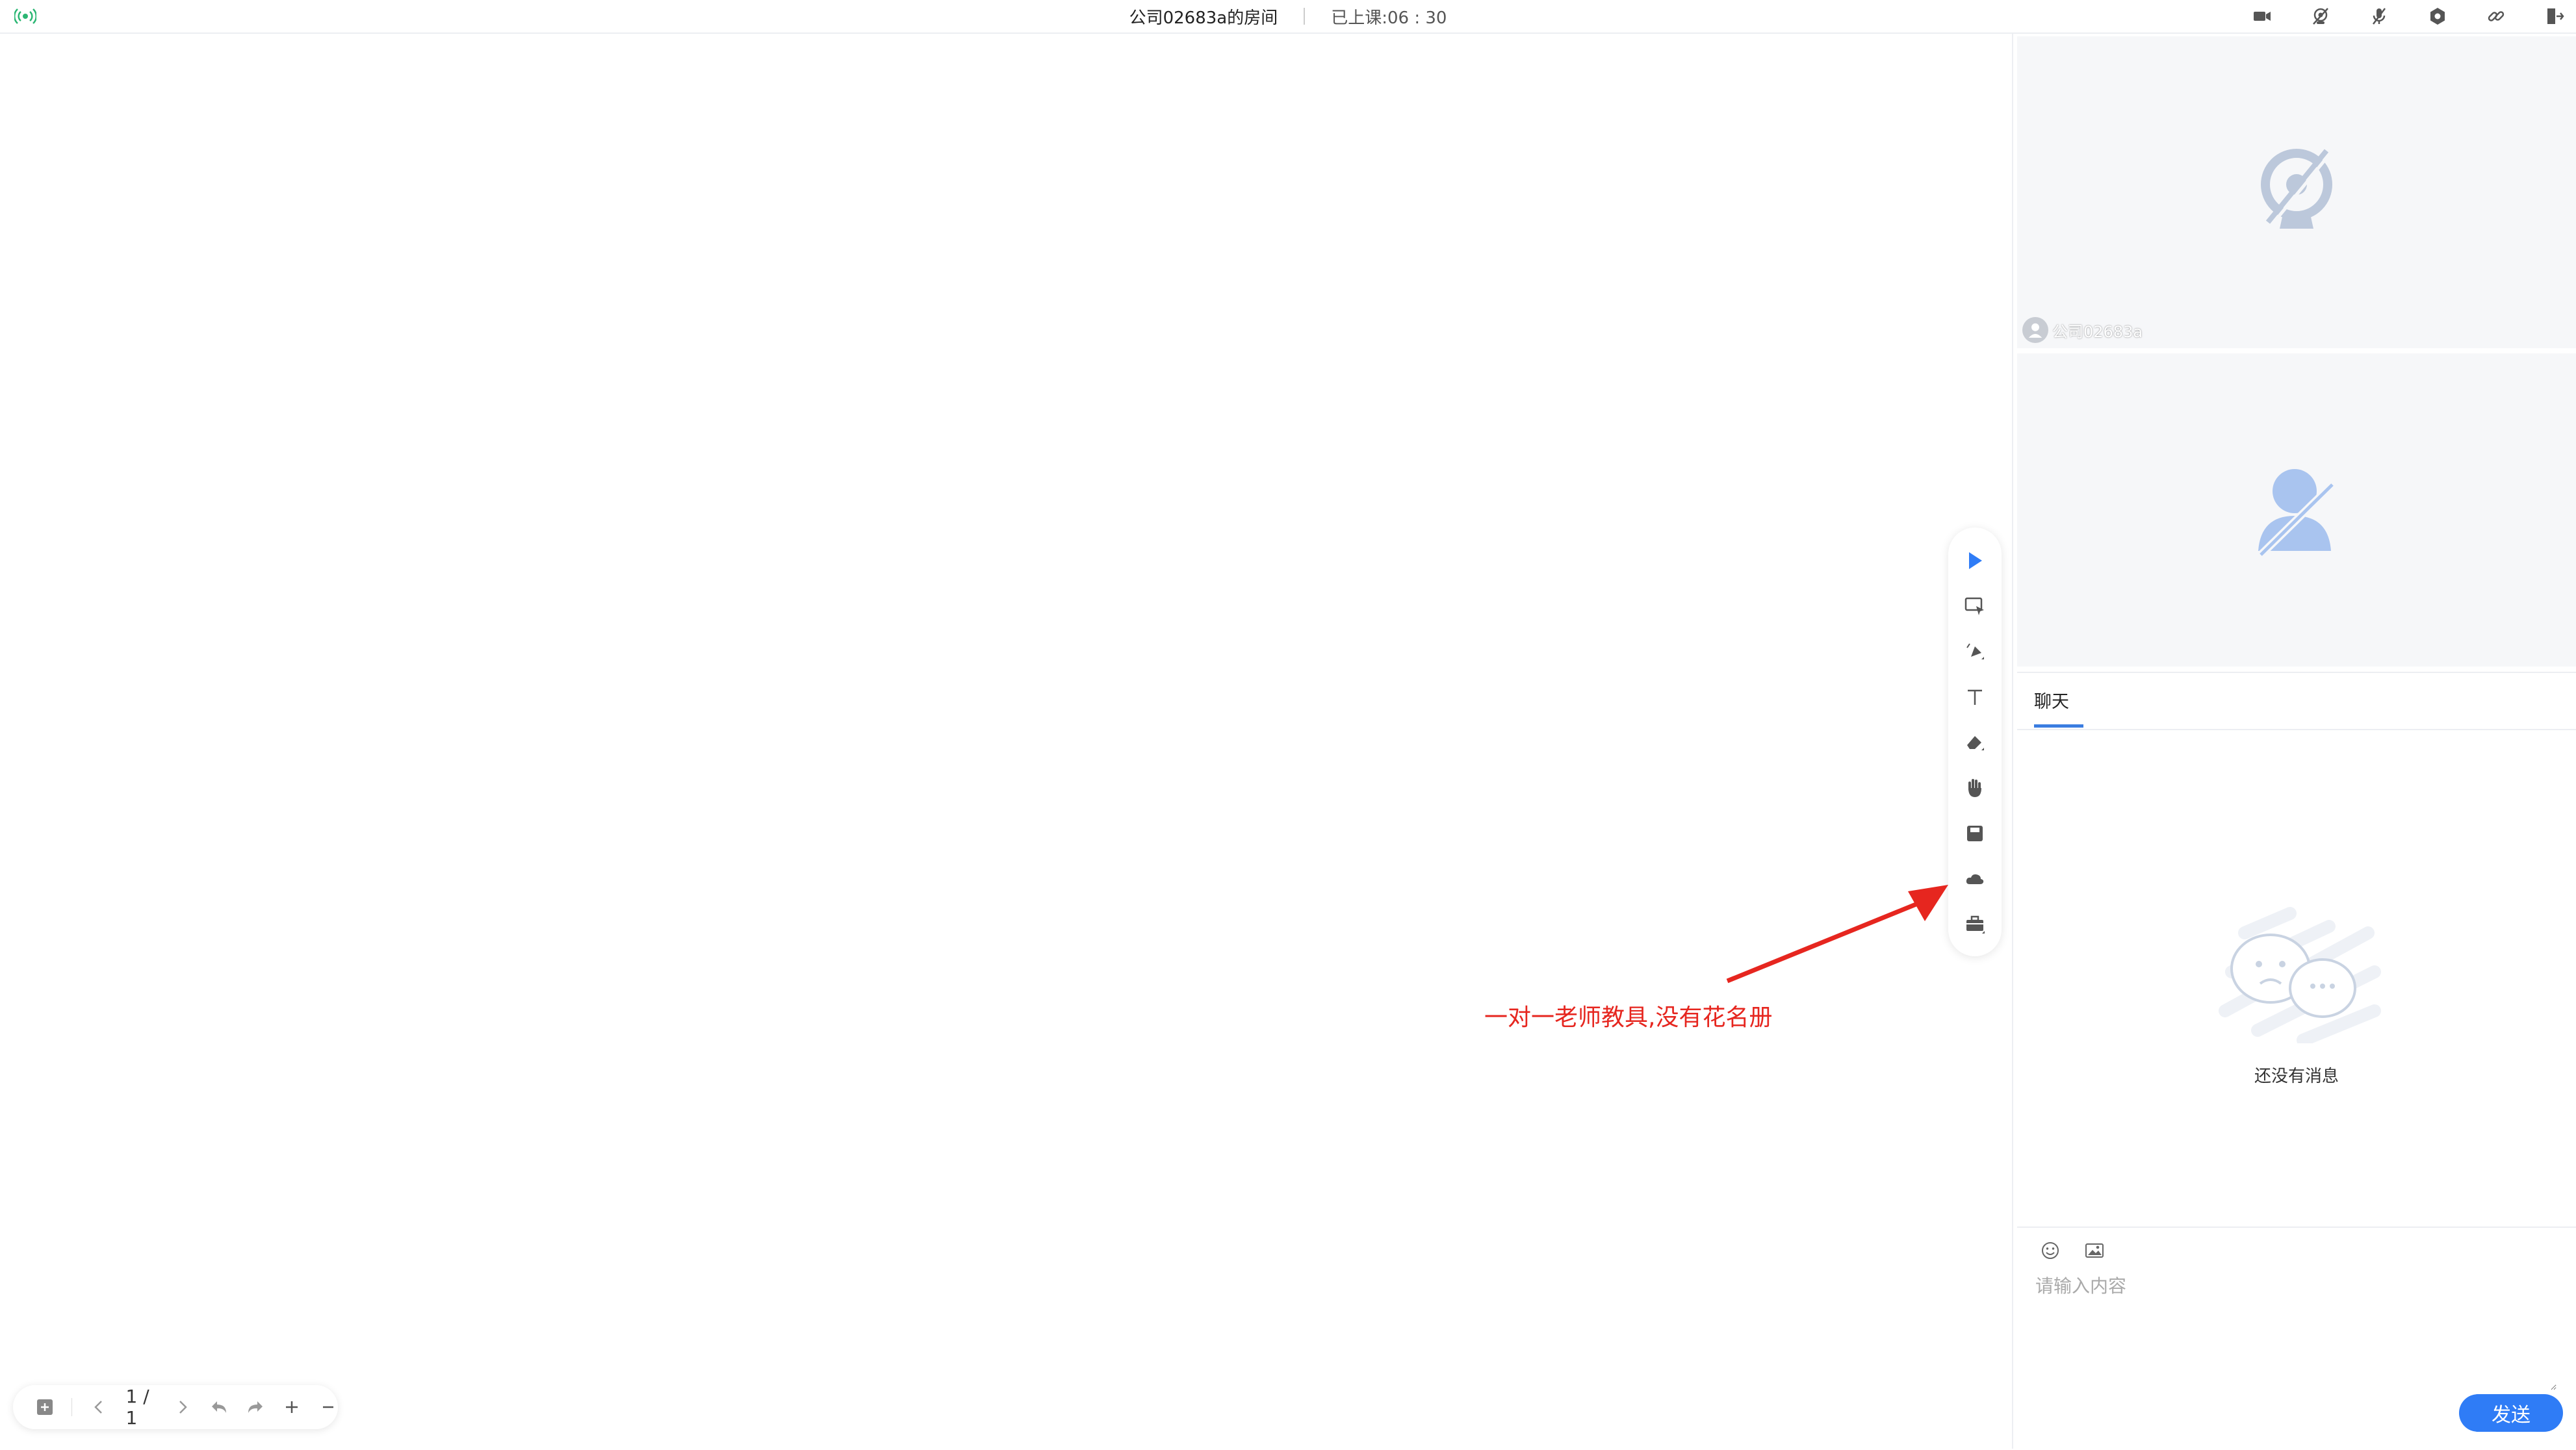  I want to click on pen-icon, so click(1975, 652).